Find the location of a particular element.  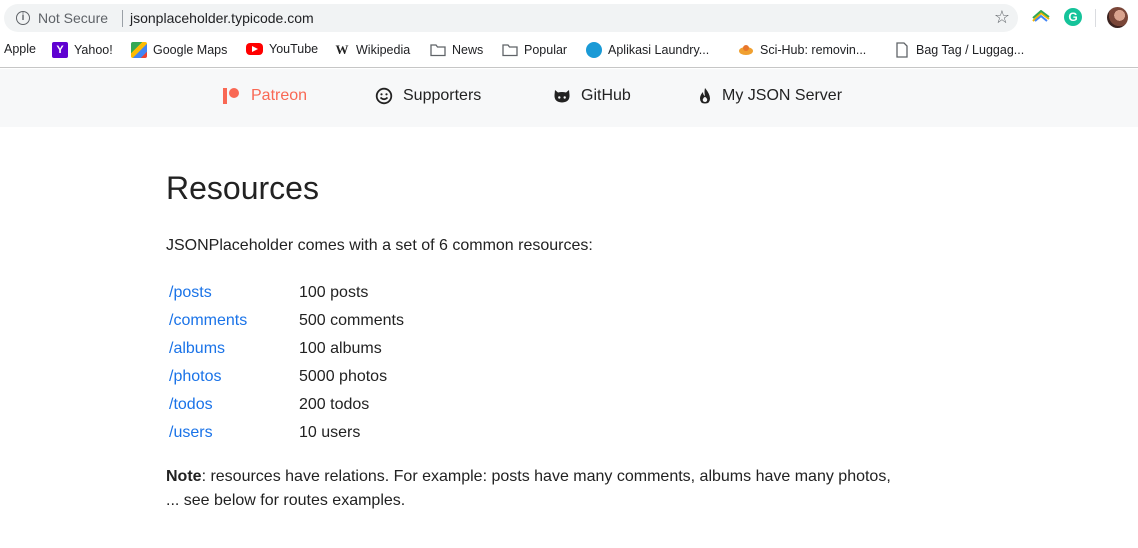

smiley-icon is located at coordinates (384, 96).